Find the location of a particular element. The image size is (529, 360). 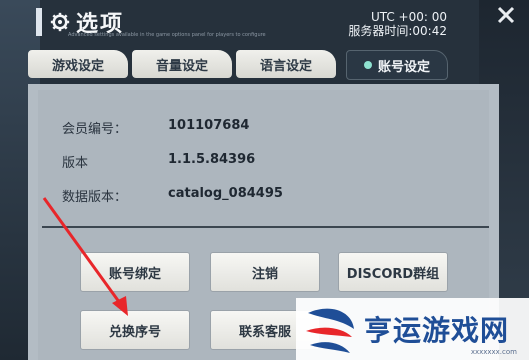

version-row: 版本 1.1.5.84396 is located at coordinates (158, 161).